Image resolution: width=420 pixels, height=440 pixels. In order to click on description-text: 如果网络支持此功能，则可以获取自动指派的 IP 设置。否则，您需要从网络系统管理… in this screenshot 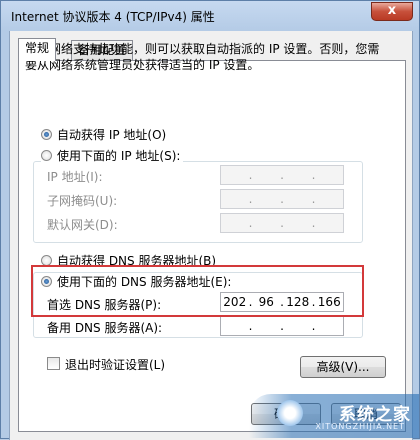, I will do `click(202, 57)`.